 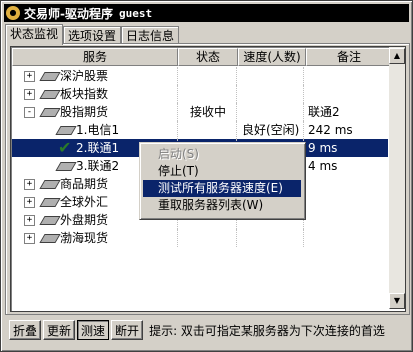 I want to click on table-row: + 渤海现货, so click(x=200, y=238).